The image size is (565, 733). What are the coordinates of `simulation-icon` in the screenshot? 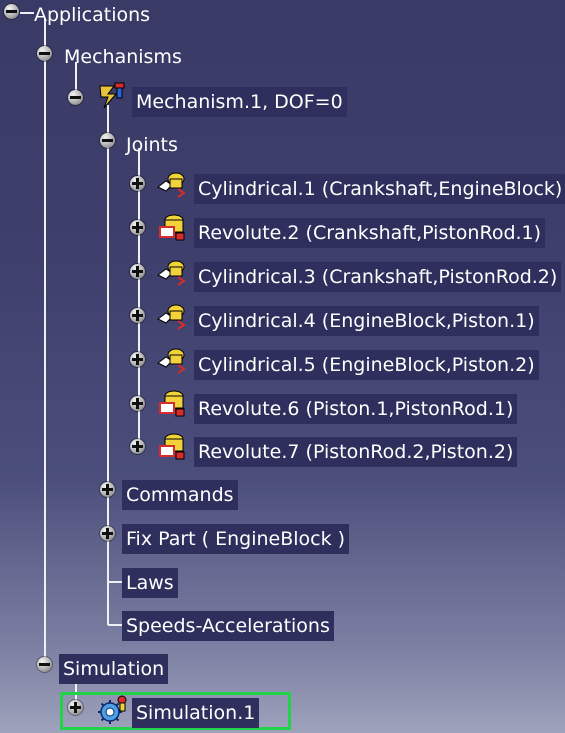 It's located at (112, 709).